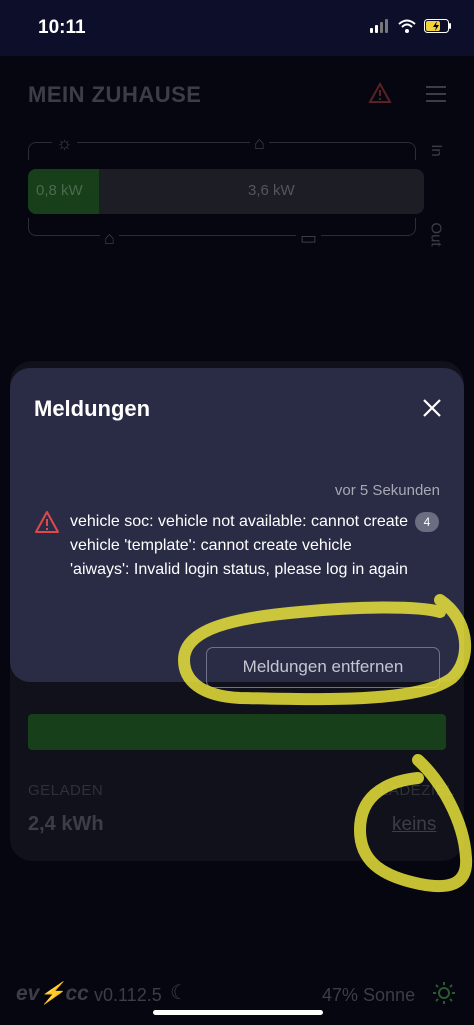 The height and width of the screenshot is (1025, 474). What do you see at coordinates (59, 190) in the screenshot?
I see `pv-power-value: 0,8 kW` at bounding box center [59, 190].